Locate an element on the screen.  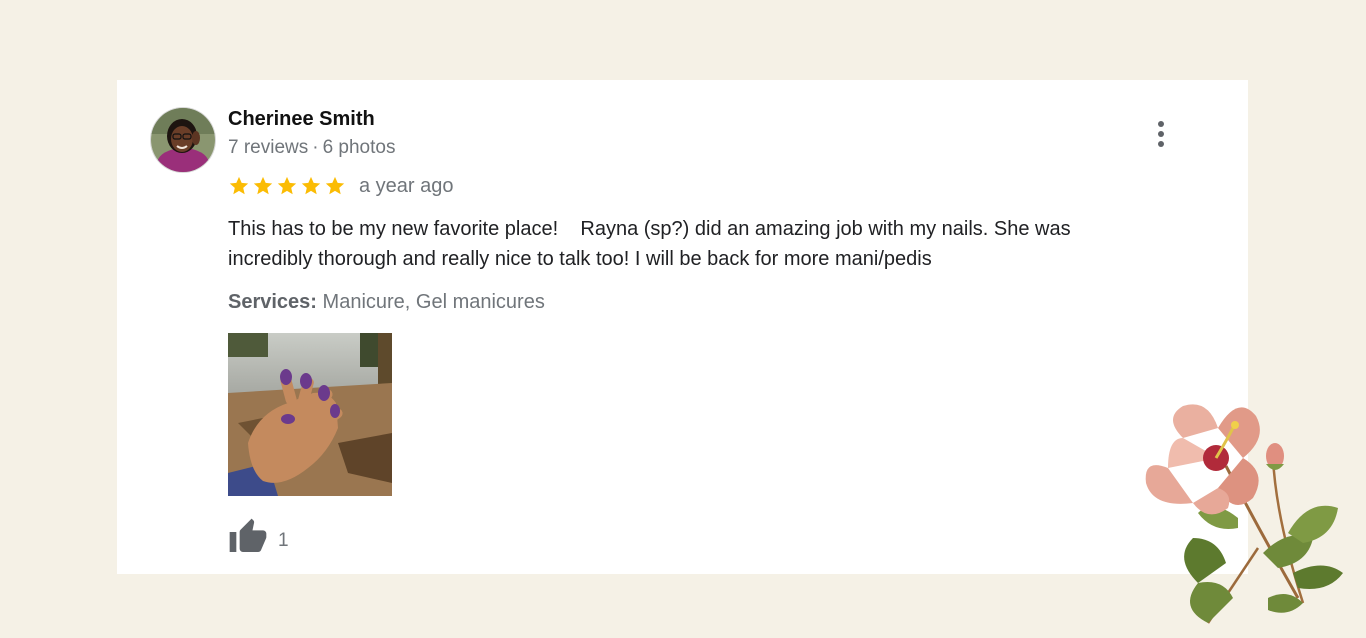
reviews-count: 7 reviews is located at coordinates (268, 147).